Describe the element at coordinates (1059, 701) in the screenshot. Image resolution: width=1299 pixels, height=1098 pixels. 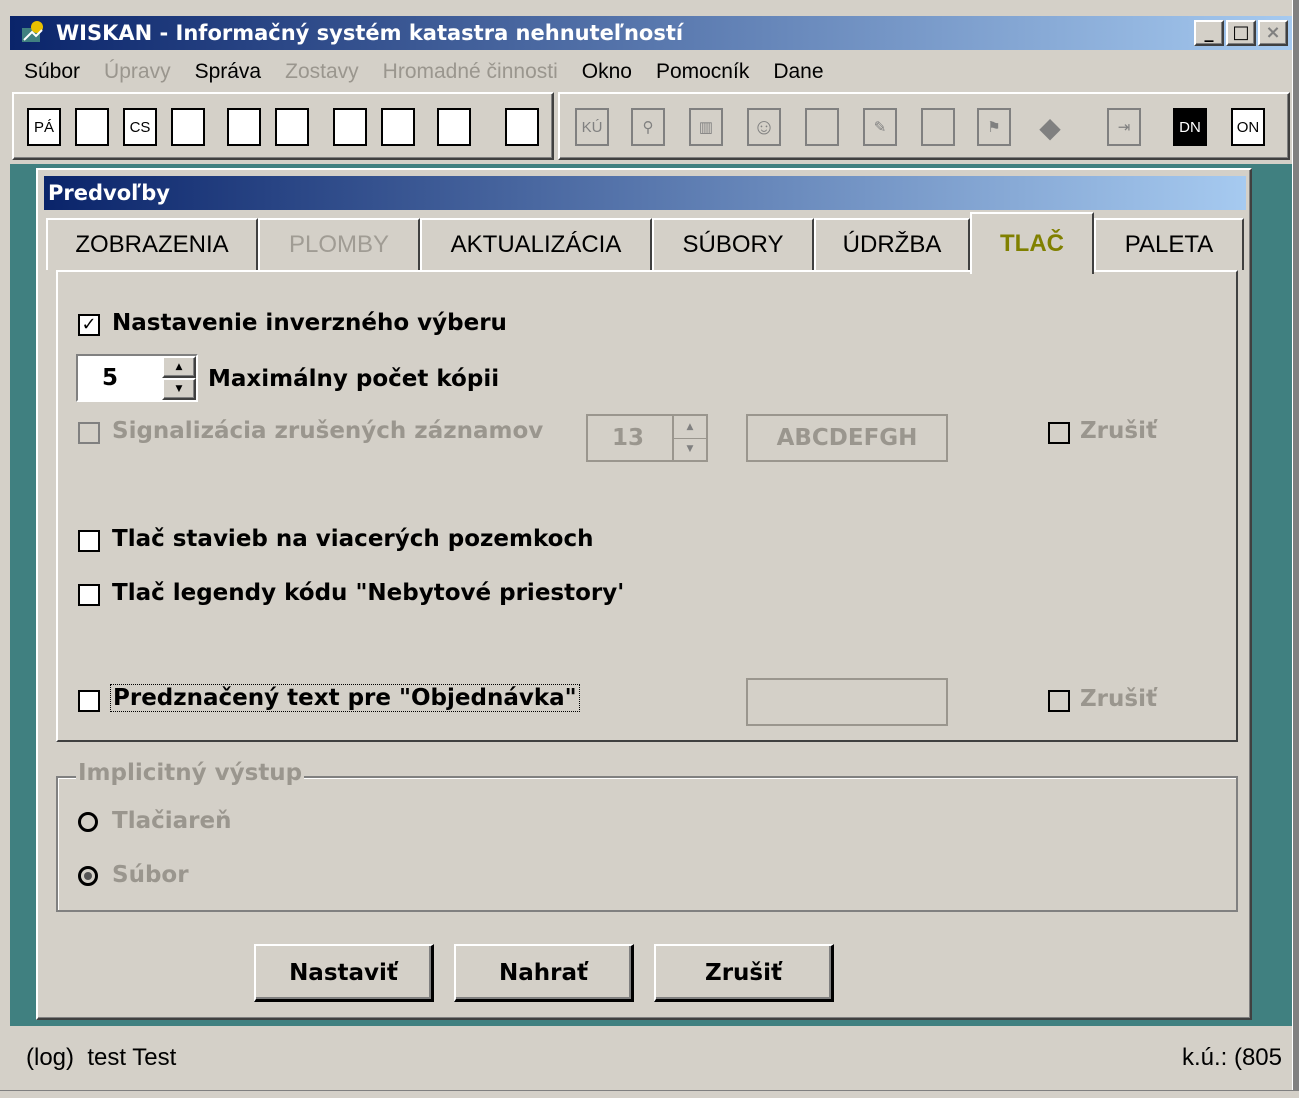
I see `preprinted-cancel-checkbox` at that location.